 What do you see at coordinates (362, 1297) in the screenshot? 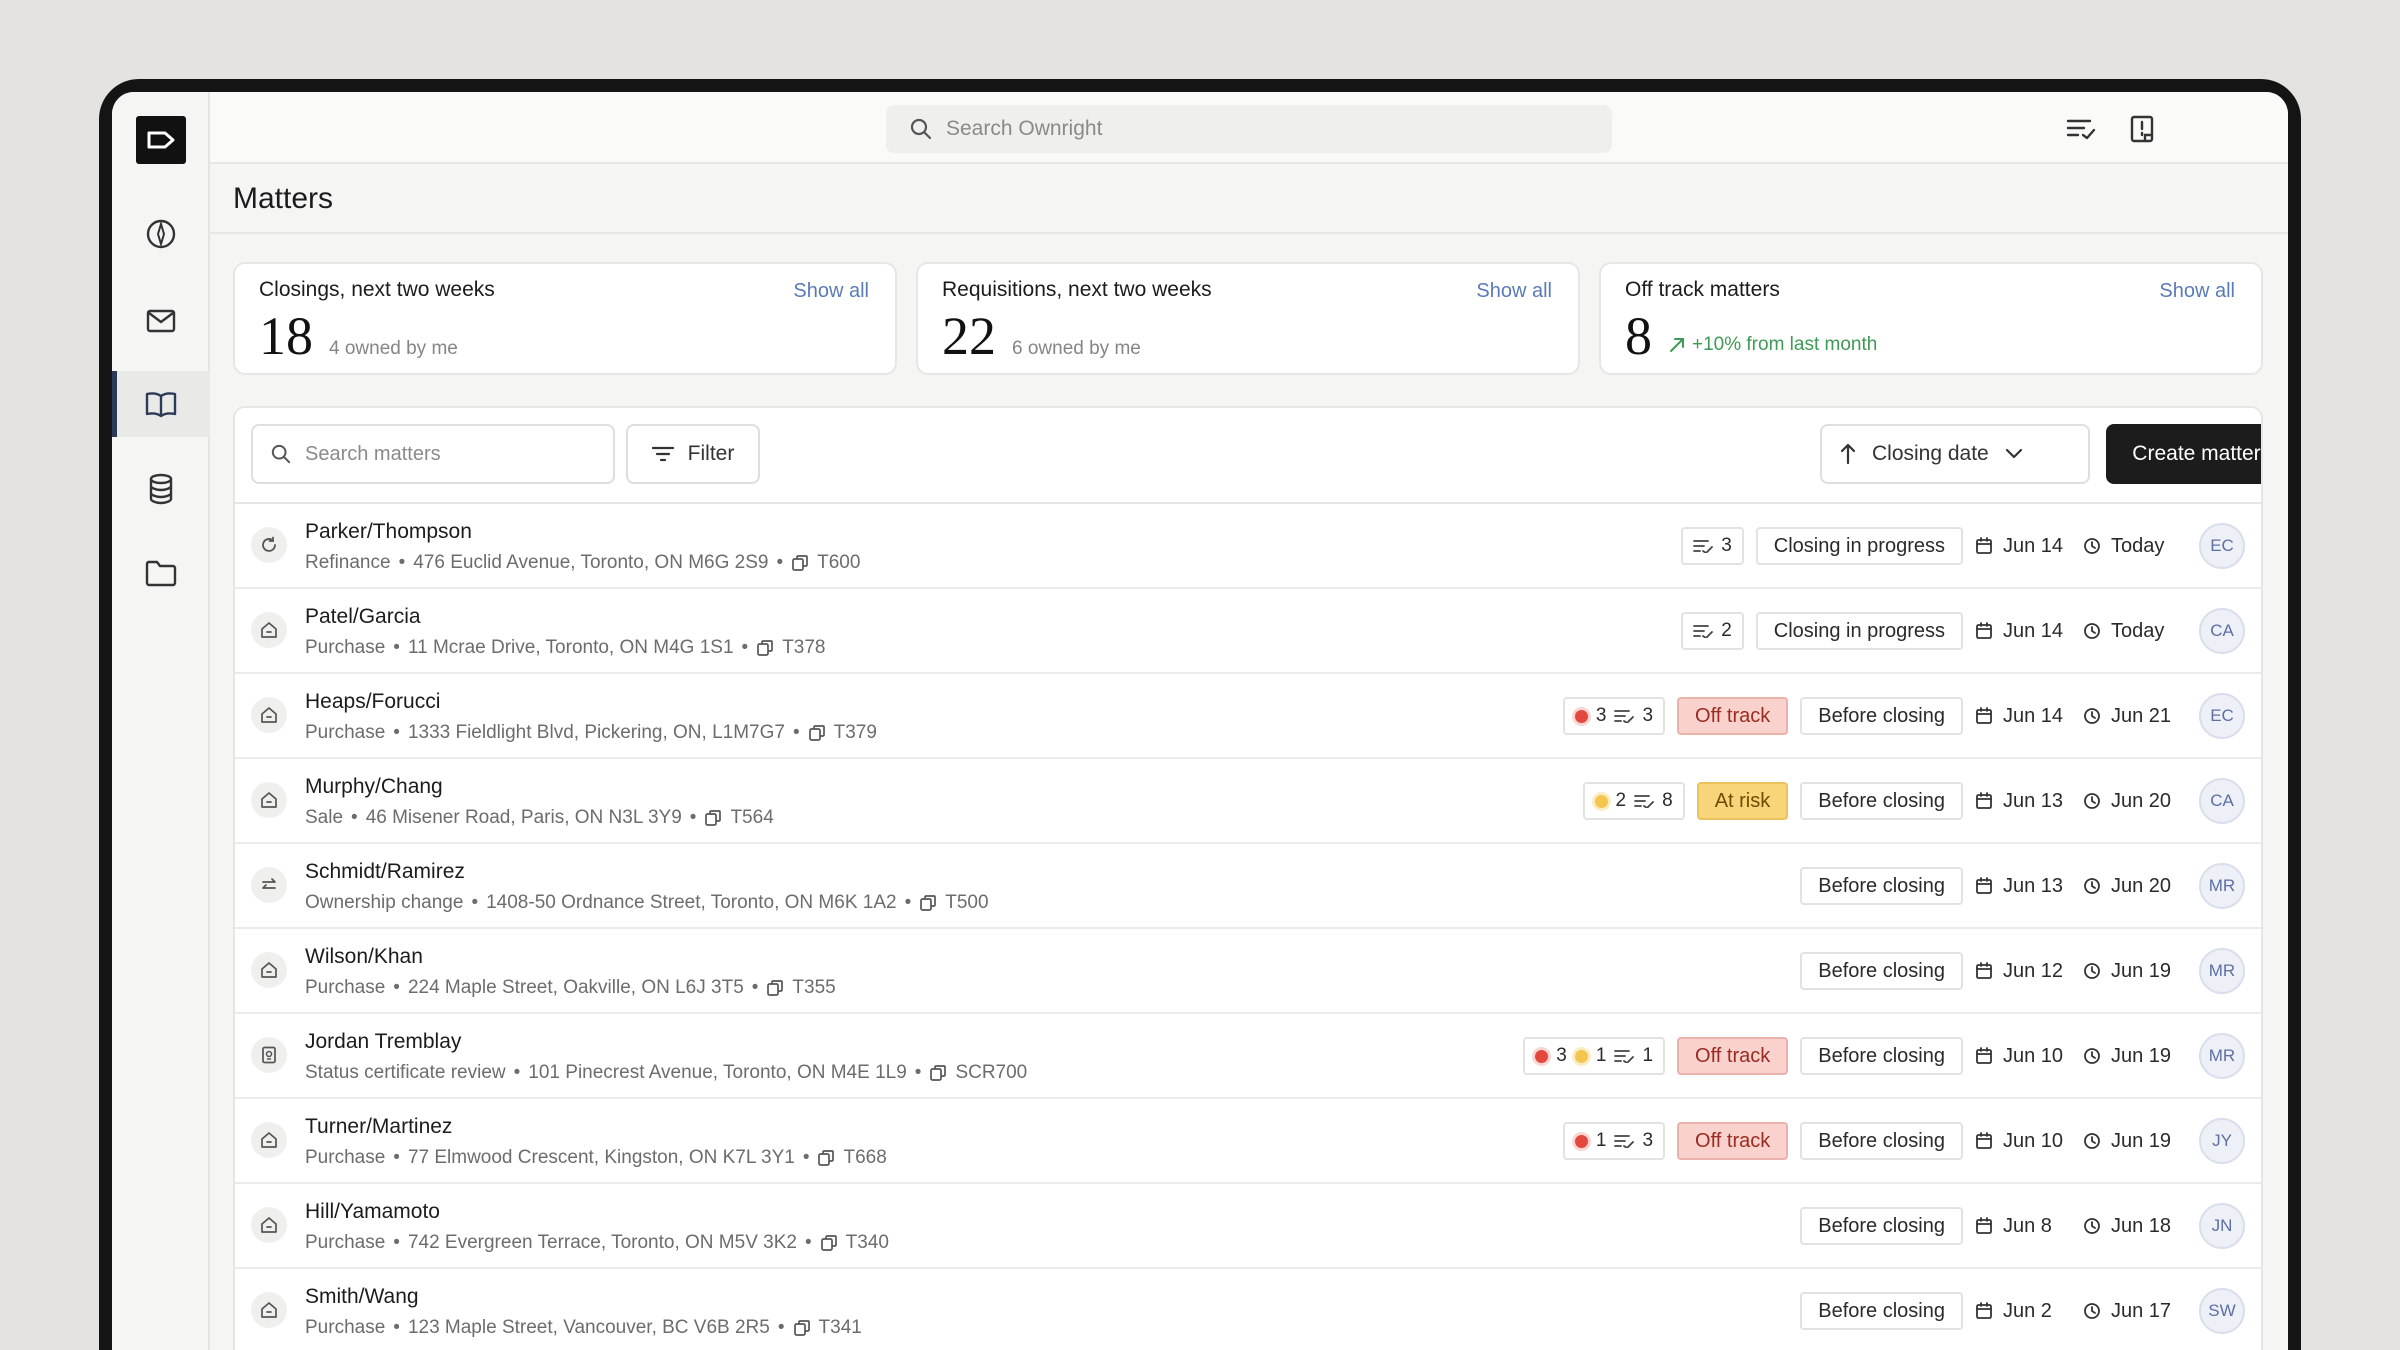
I see `matter-name: Smith/Wang` at bounding box center [362, 1297].